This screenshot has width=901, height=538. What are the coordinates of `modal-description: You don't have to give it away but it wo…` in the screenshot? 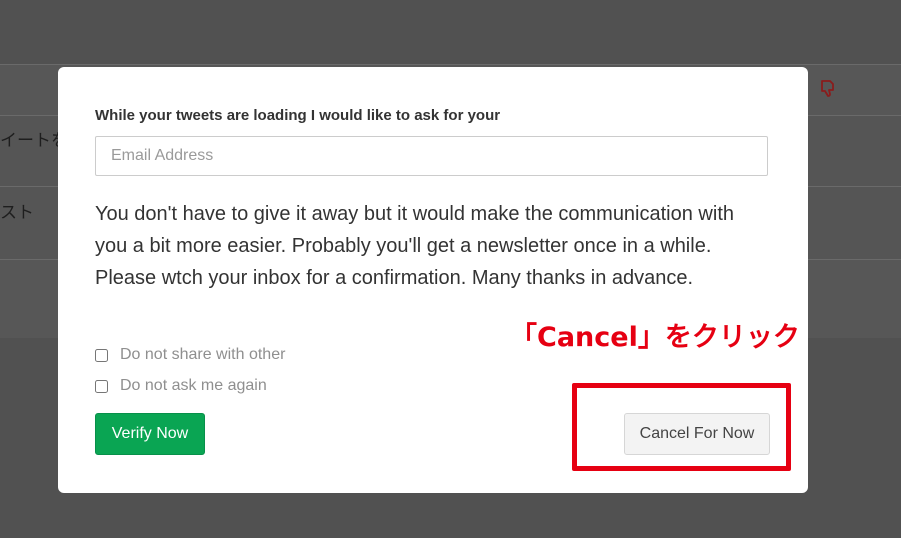 It's located at (414, 246).